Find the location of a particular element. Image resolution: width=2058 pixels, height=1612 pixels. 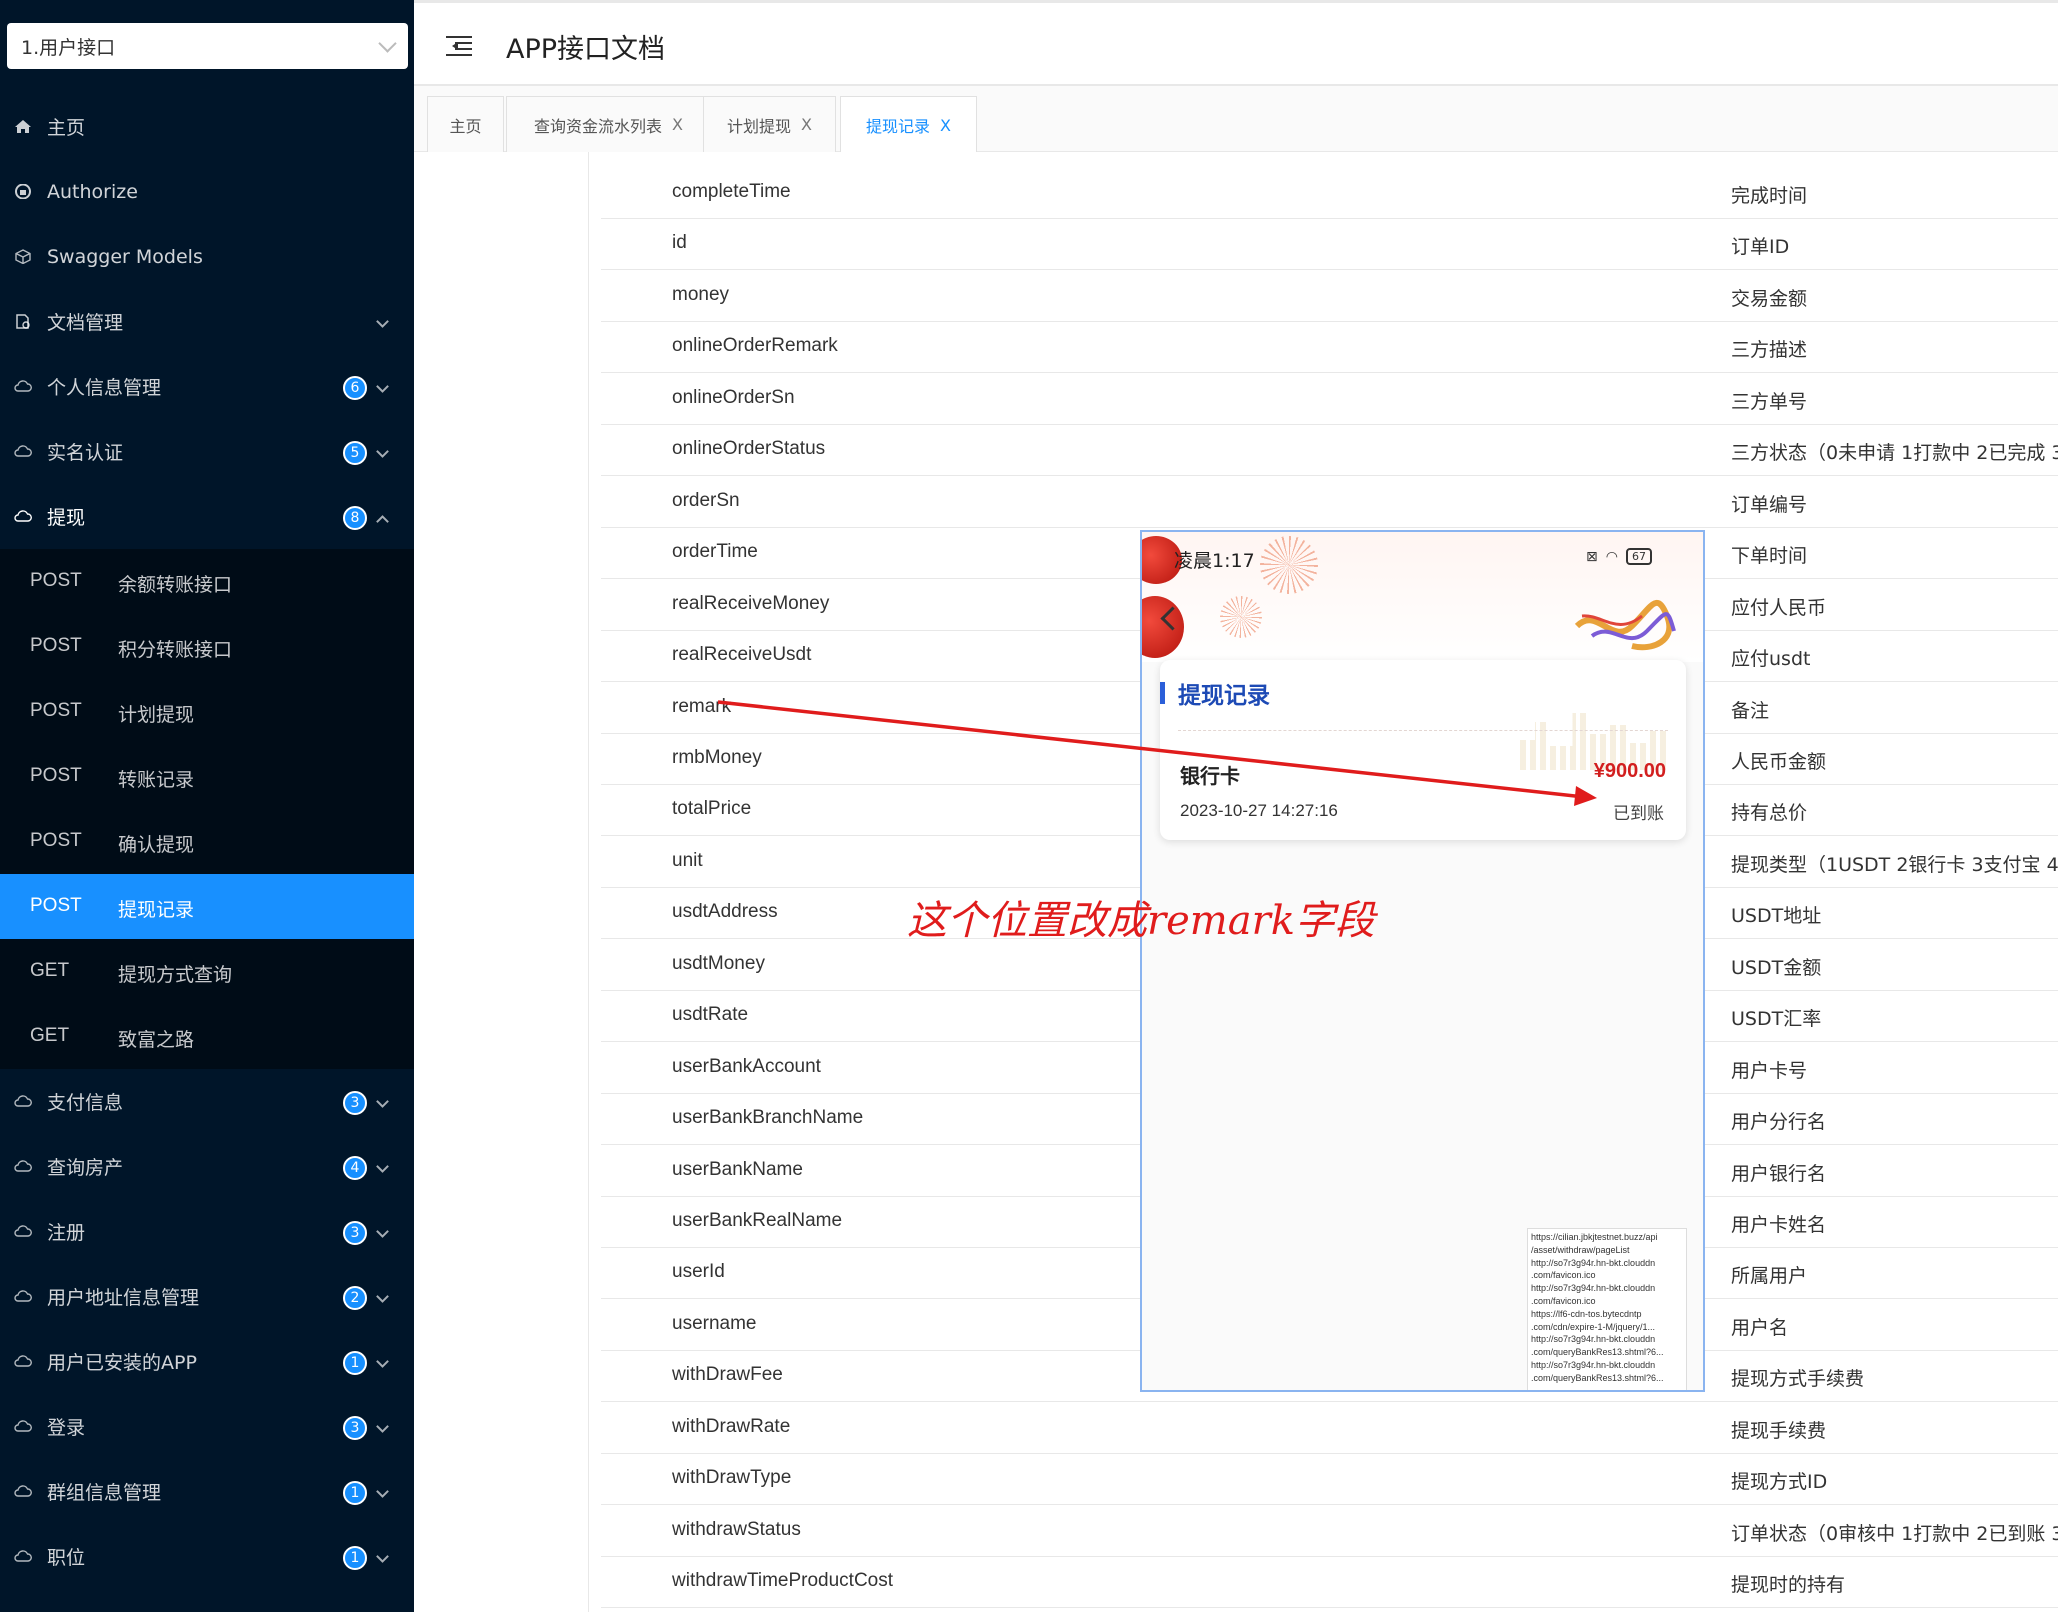

field-name: userBankRealName is located at coordinates (757, 1220).